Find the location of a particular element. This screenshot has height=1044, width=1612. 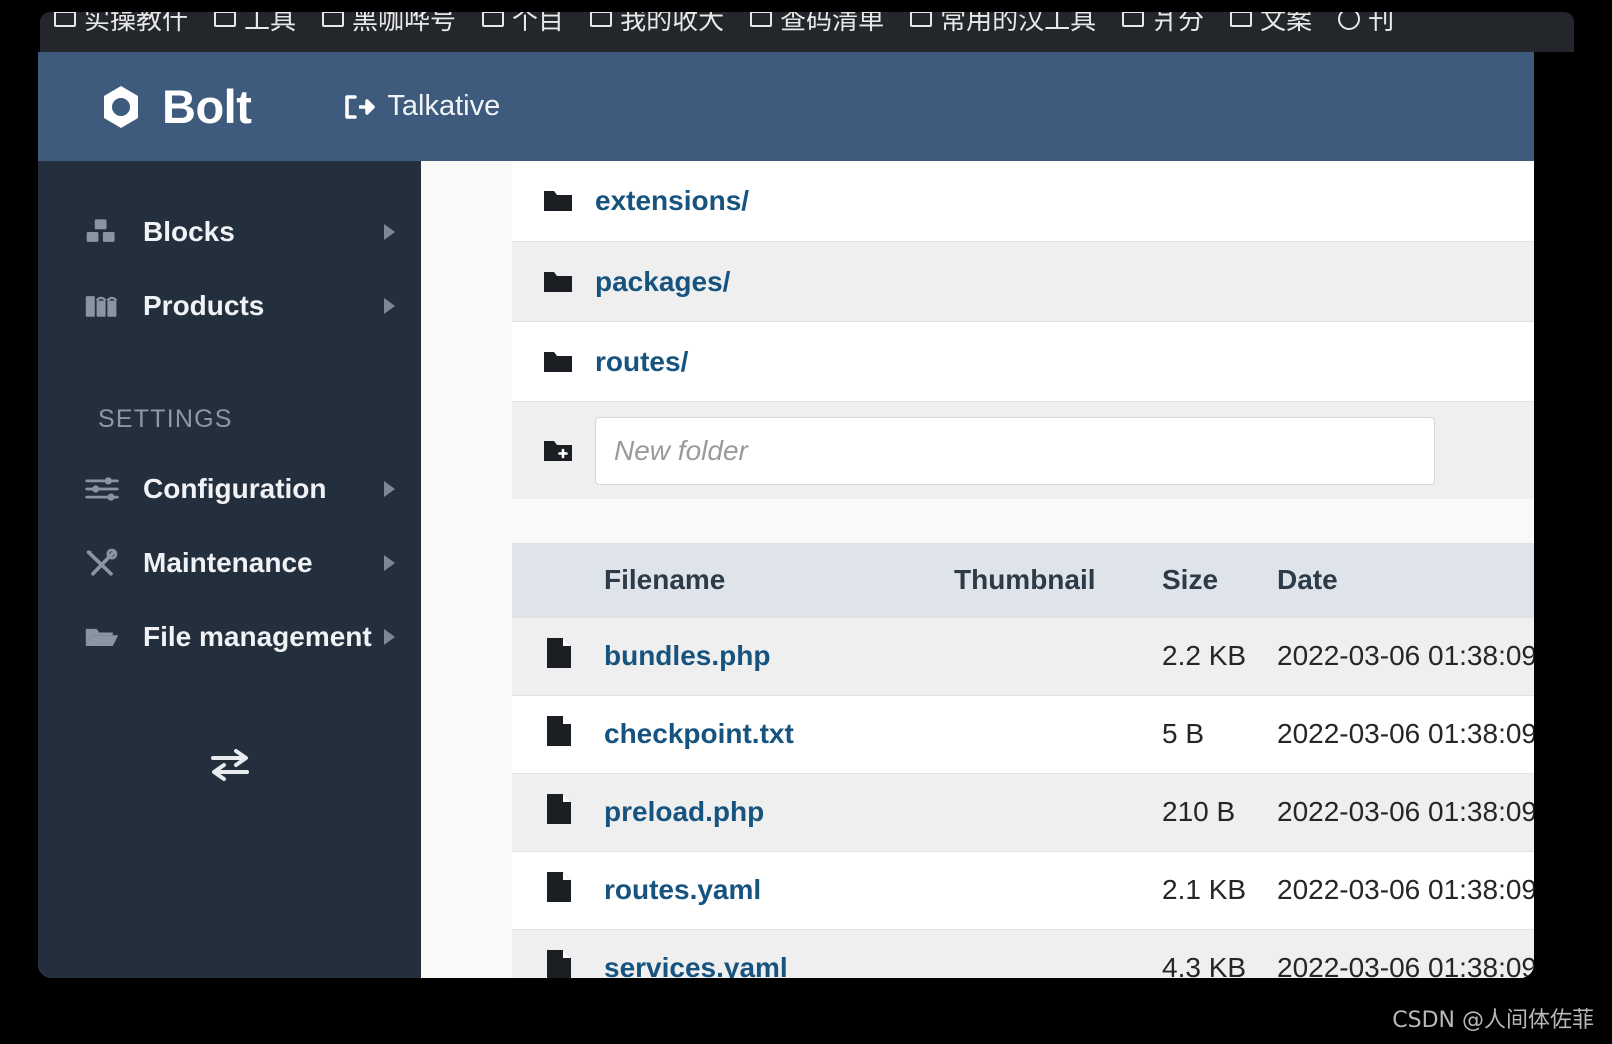

file-name-cell: bundles.php is located at coordinates (779, 655).